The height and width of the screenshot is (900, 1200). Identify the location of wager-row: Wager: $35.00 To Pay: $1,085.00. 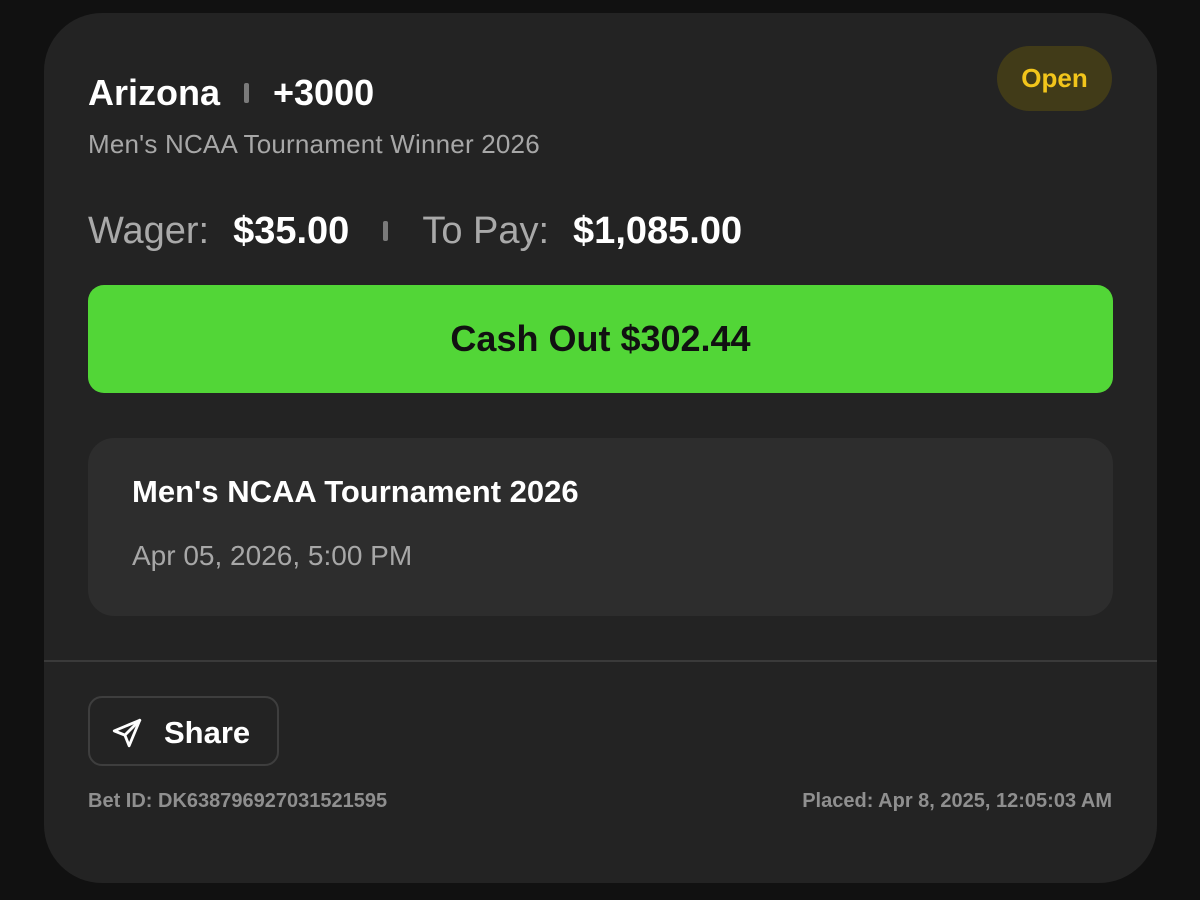
(415, 231).